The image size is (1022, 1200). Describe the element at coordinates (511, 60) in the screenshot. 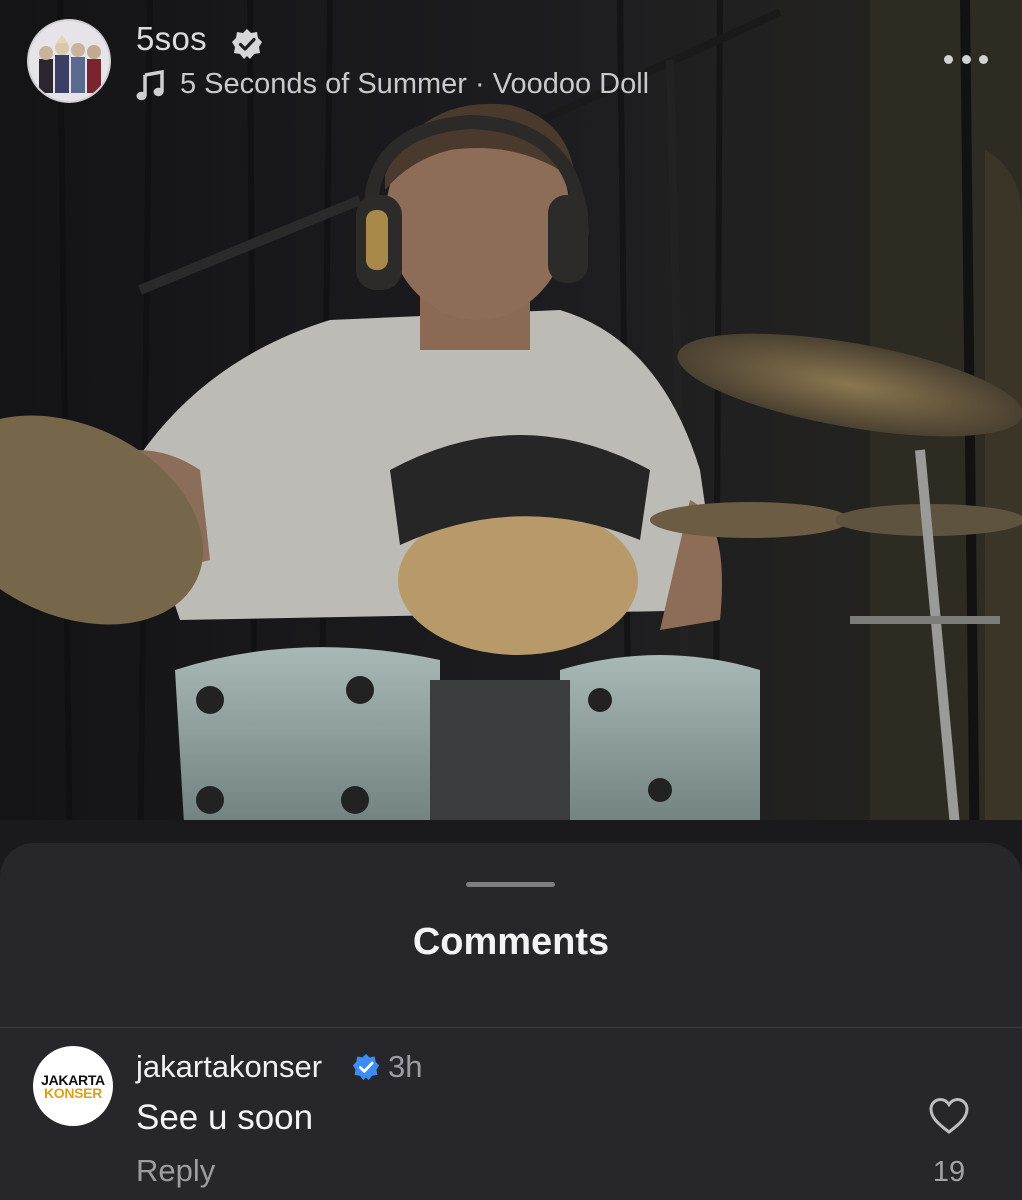

I see `post-header: 5sos 5 Seconds of Summer · Voodoo Doll` at that location.